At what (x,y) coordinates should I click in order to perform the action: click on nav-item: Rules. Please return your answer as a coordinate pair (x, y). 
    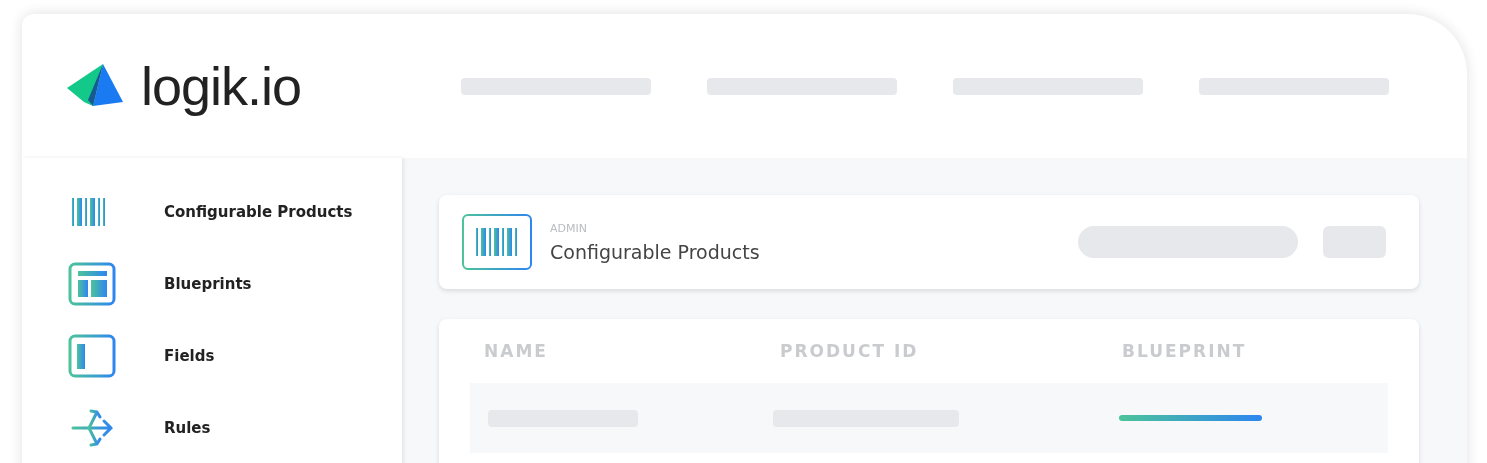
    Looking at the image, I should click on (212, 428).